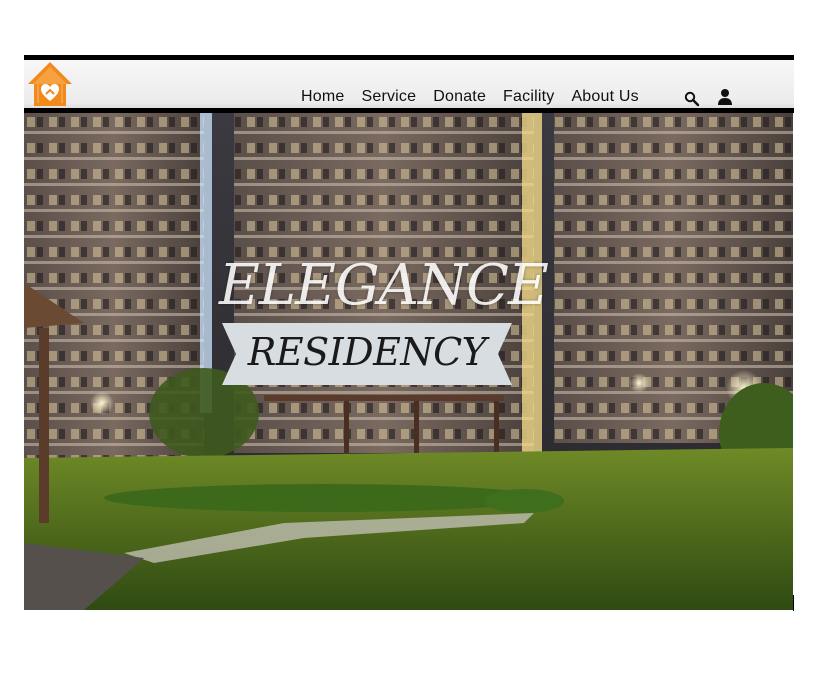 This screenshot has height=692, width=833. Describe the element at coordinates (367, 352) in the screenshot. I see `hero-title-line2: RESIDENCY` at that location.